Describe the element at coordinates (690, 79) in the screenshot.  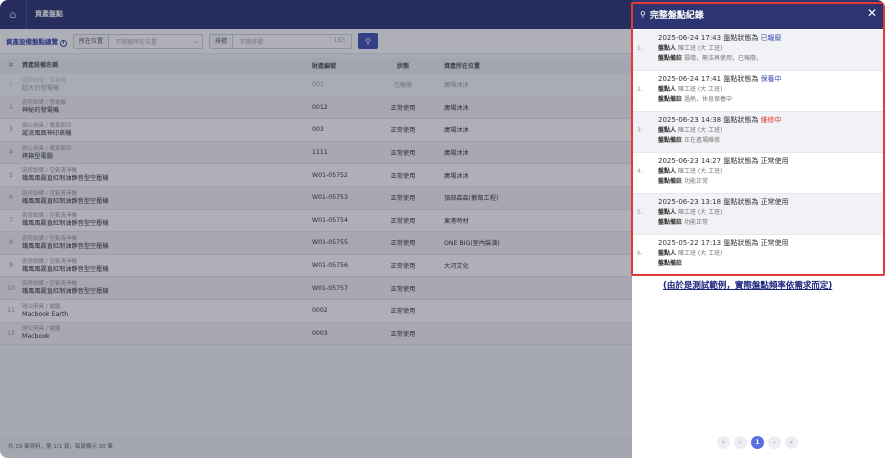
I see `record-datetime: 2025-06-24 17:41` at that location.